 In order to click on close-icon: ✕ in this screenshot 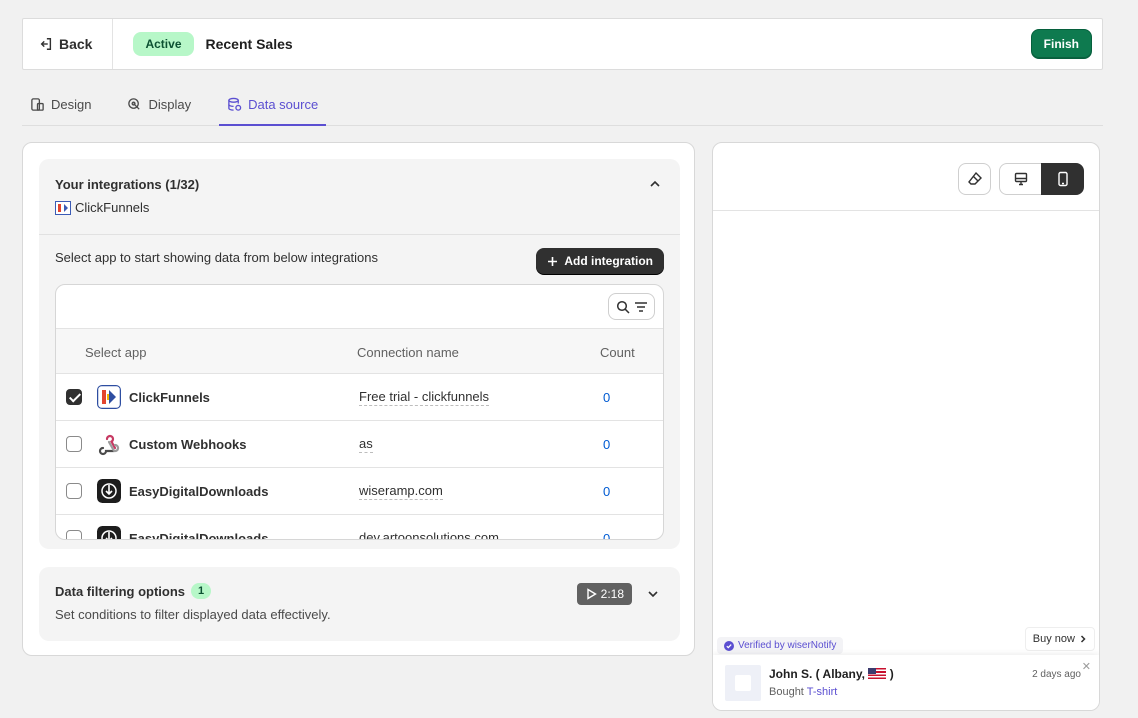, I will do `click(1086, 666)`.